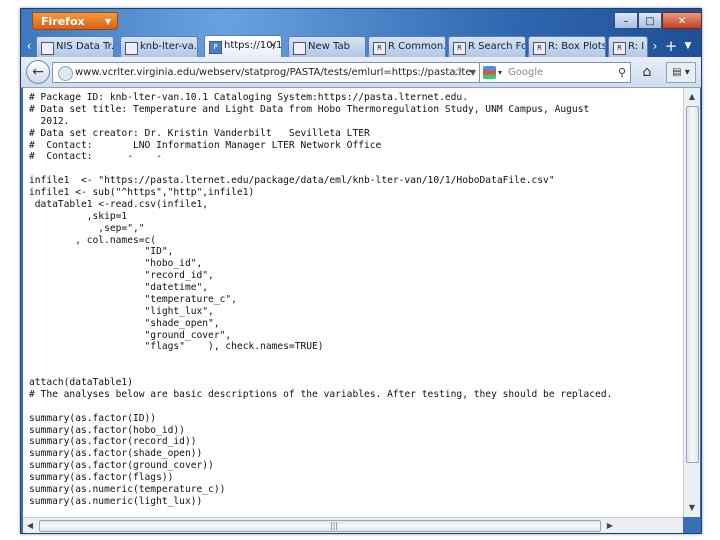  What do you see at coordinates (692, 97) in the screenshot?
I see `scroll-up-icon: ▲` at bounding box center [692, 97].